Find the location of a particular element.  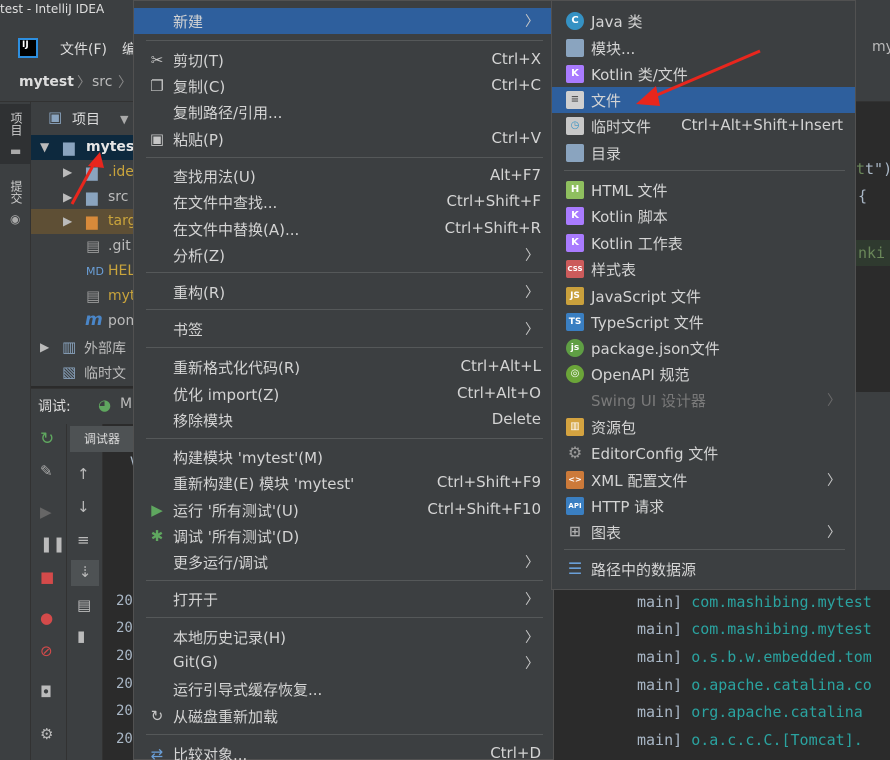

view-breakpoints-icon: ● is located at coordinates (46, 618).